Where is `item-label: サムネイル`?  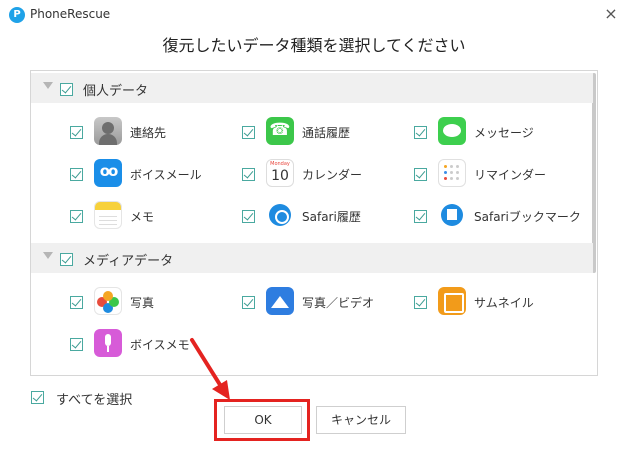 item-label: サムネイル is located at coordinates (504, 303).